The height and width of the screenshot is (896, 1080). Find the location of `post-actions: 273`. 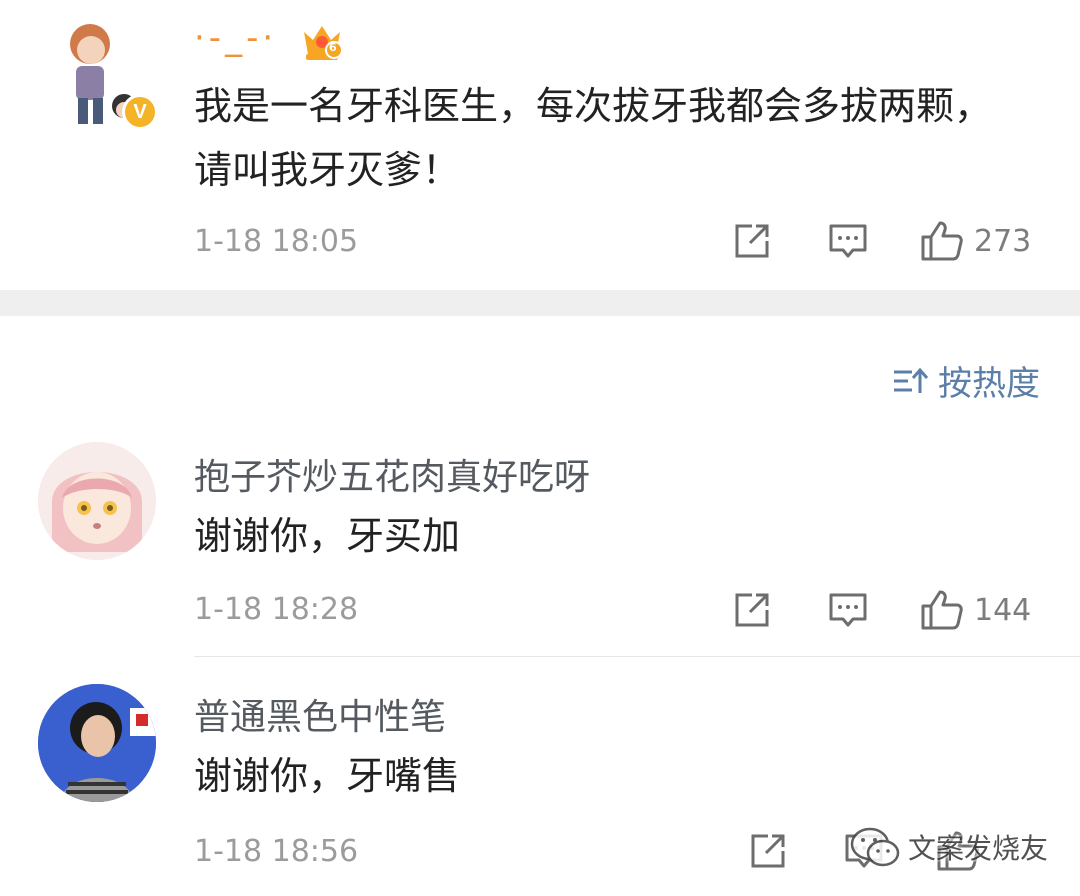

post-actions: 273 is located at coordinates (881, 241).